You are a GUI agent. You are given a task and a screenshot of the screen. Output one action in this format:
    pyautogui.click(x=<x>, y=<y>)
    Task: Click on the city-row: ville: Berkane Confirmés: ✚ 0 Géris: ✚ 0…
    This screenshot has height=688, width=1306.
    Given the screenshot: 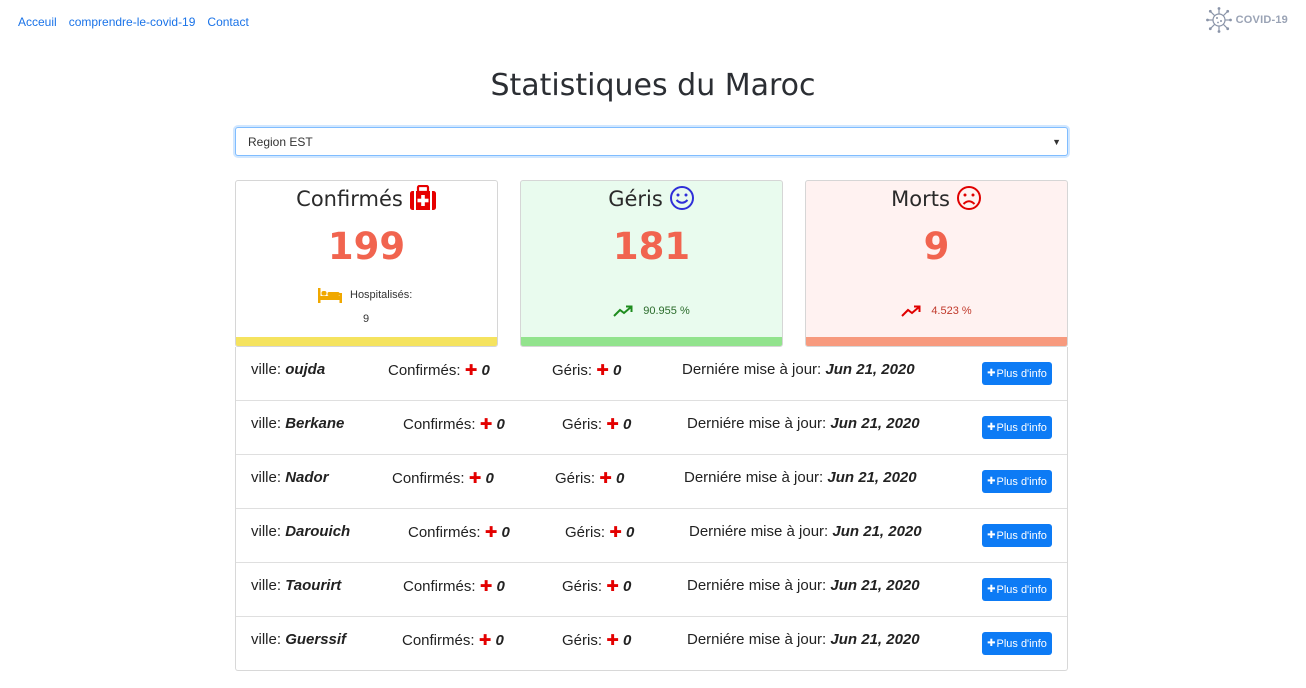 What is the action you would take?
    pyautogui.click(x=651, y=428)
    